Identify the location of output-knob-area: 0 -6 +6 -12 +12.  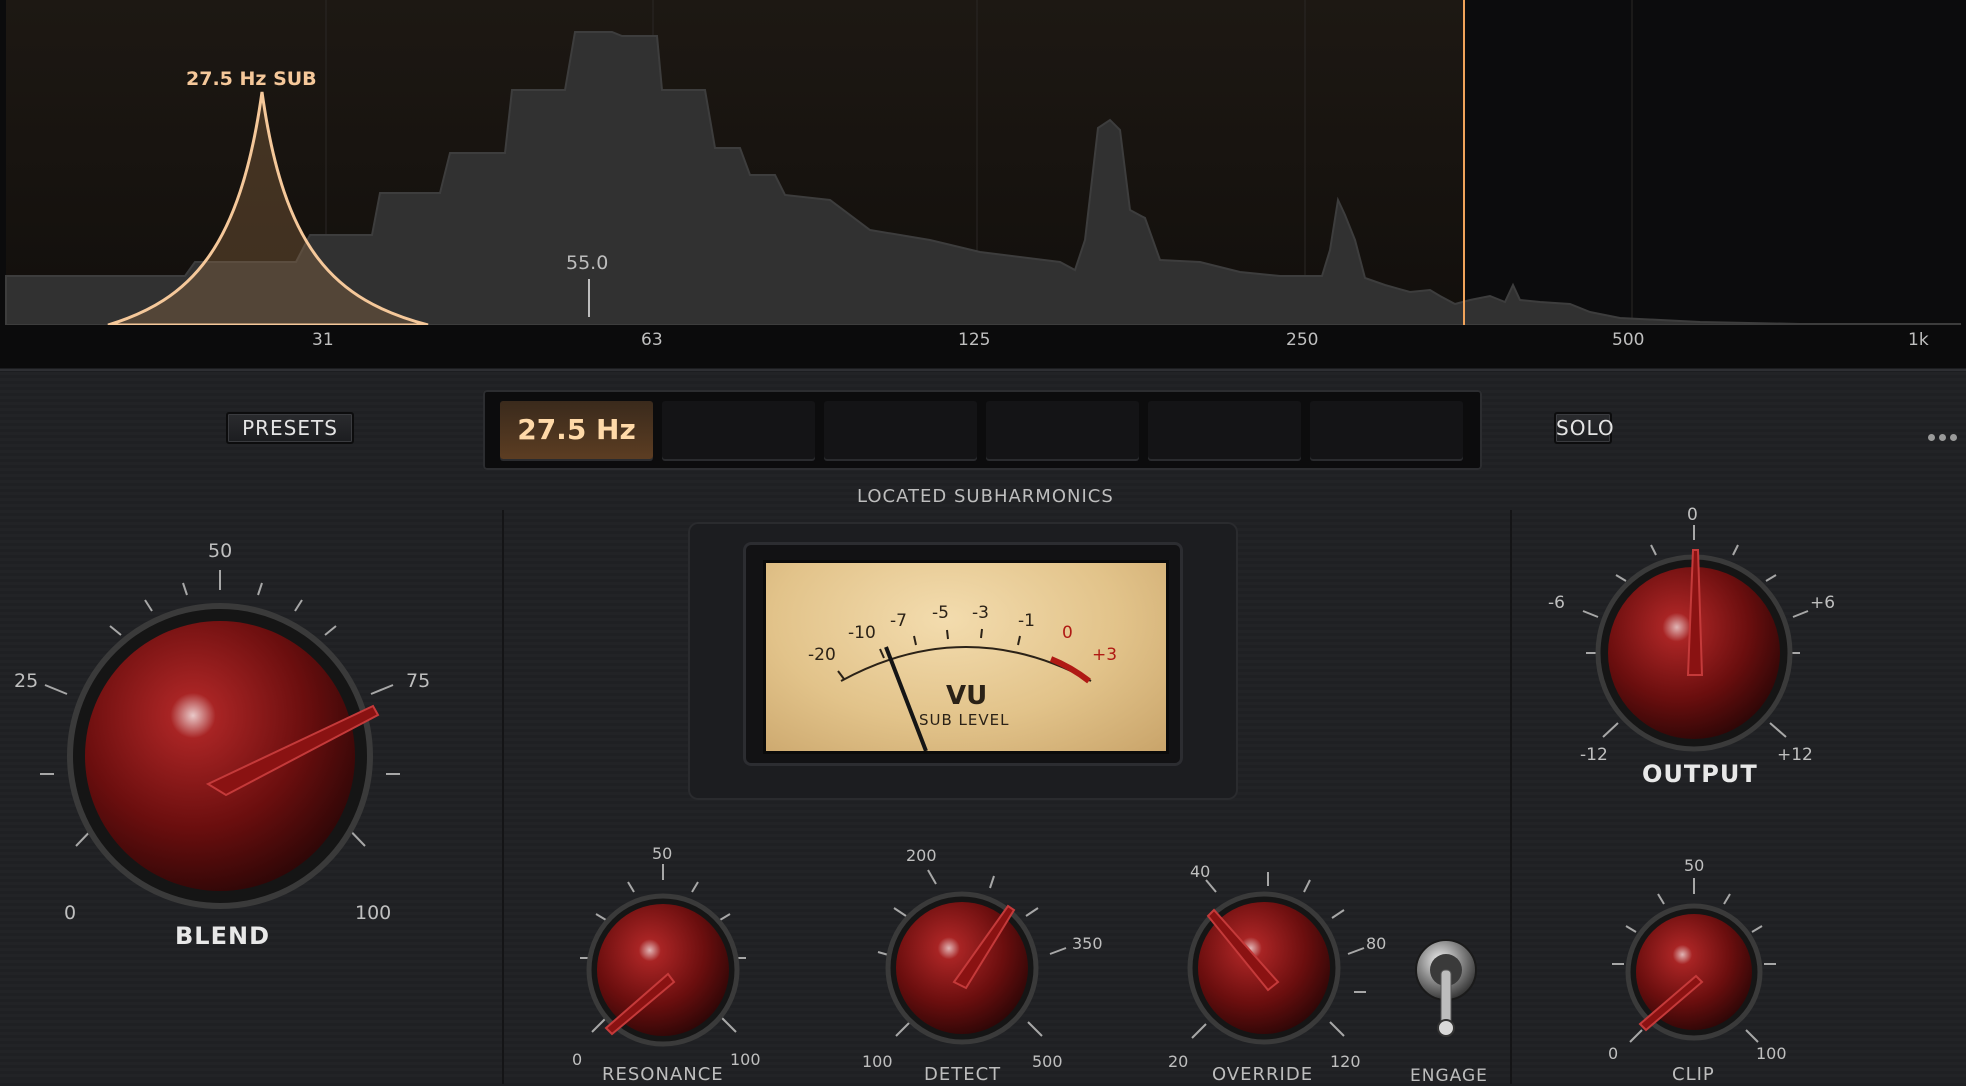
(1693, 635).